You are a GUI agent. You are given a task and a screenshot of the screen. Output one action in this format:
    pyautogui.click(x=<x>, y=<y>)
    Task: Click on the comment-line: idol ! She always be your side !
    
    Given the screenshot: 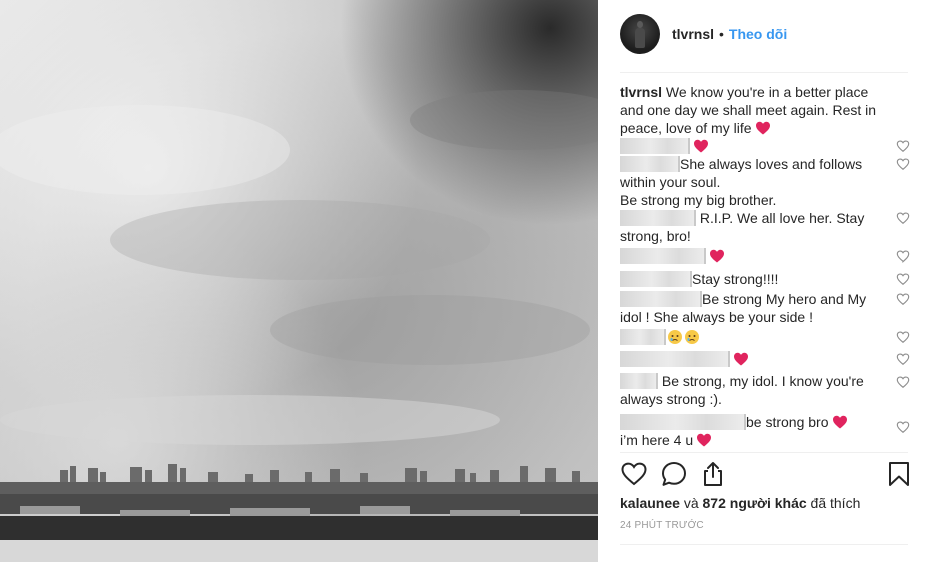 What is the action you would take?
    pyautogui.click(x=716, y=317)
    